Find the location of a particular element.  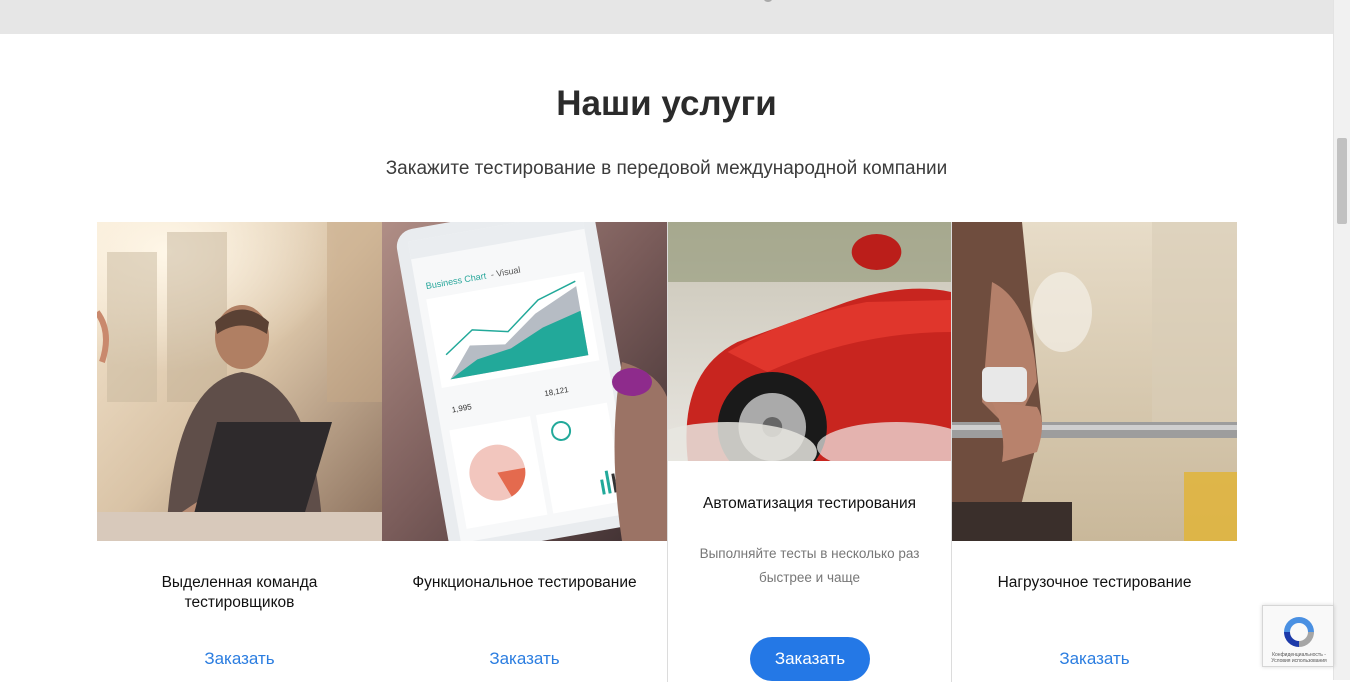

order-button: Заказать is located at coordinates (810, 659).